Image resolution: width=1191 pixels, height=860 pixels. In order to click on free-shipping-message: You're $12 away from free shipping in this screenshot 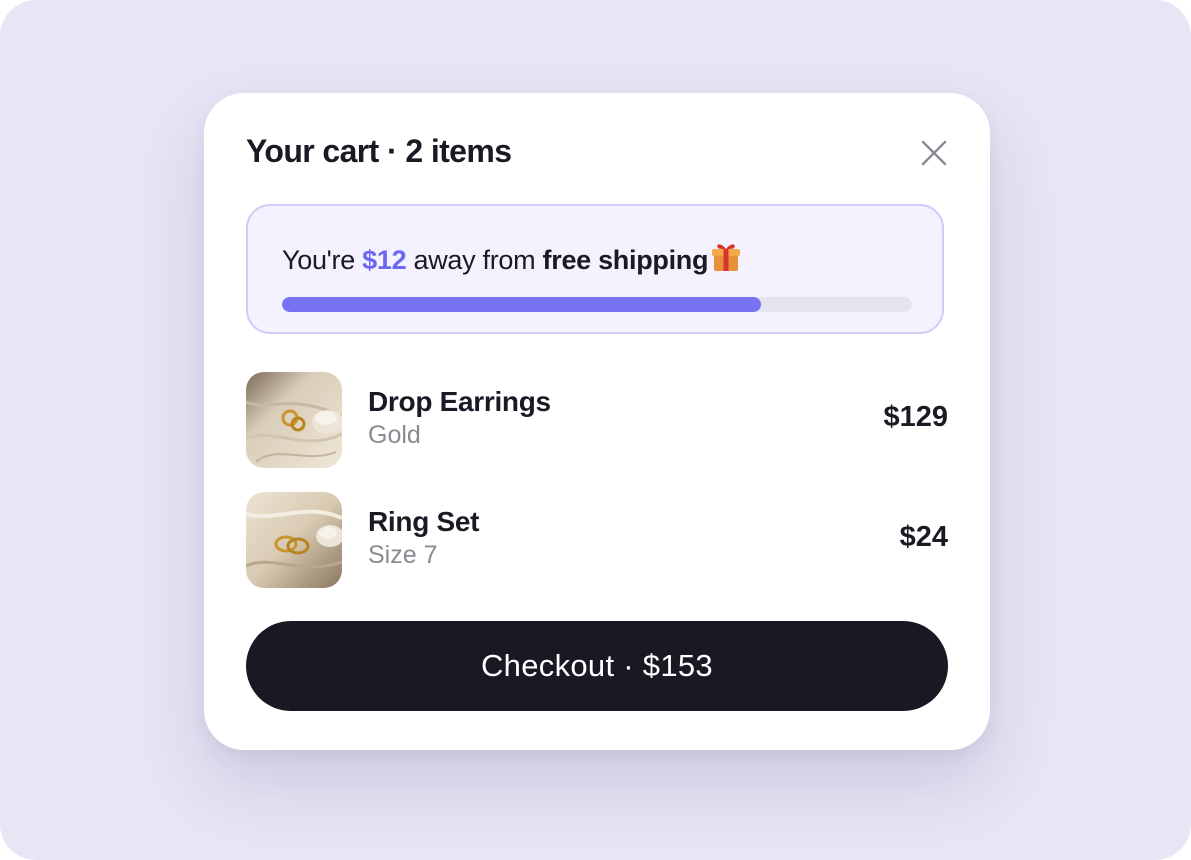, I will do `click(512, 260)`.